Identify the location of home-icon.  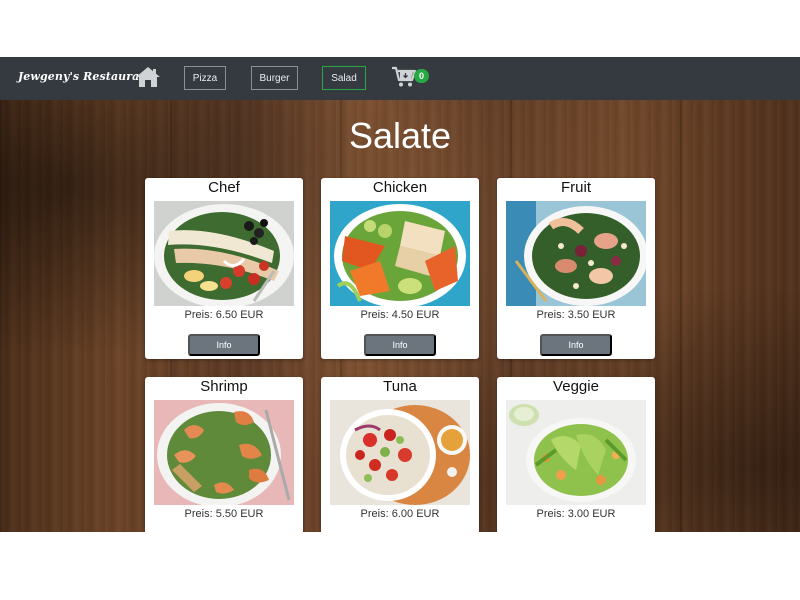
(148, 77).